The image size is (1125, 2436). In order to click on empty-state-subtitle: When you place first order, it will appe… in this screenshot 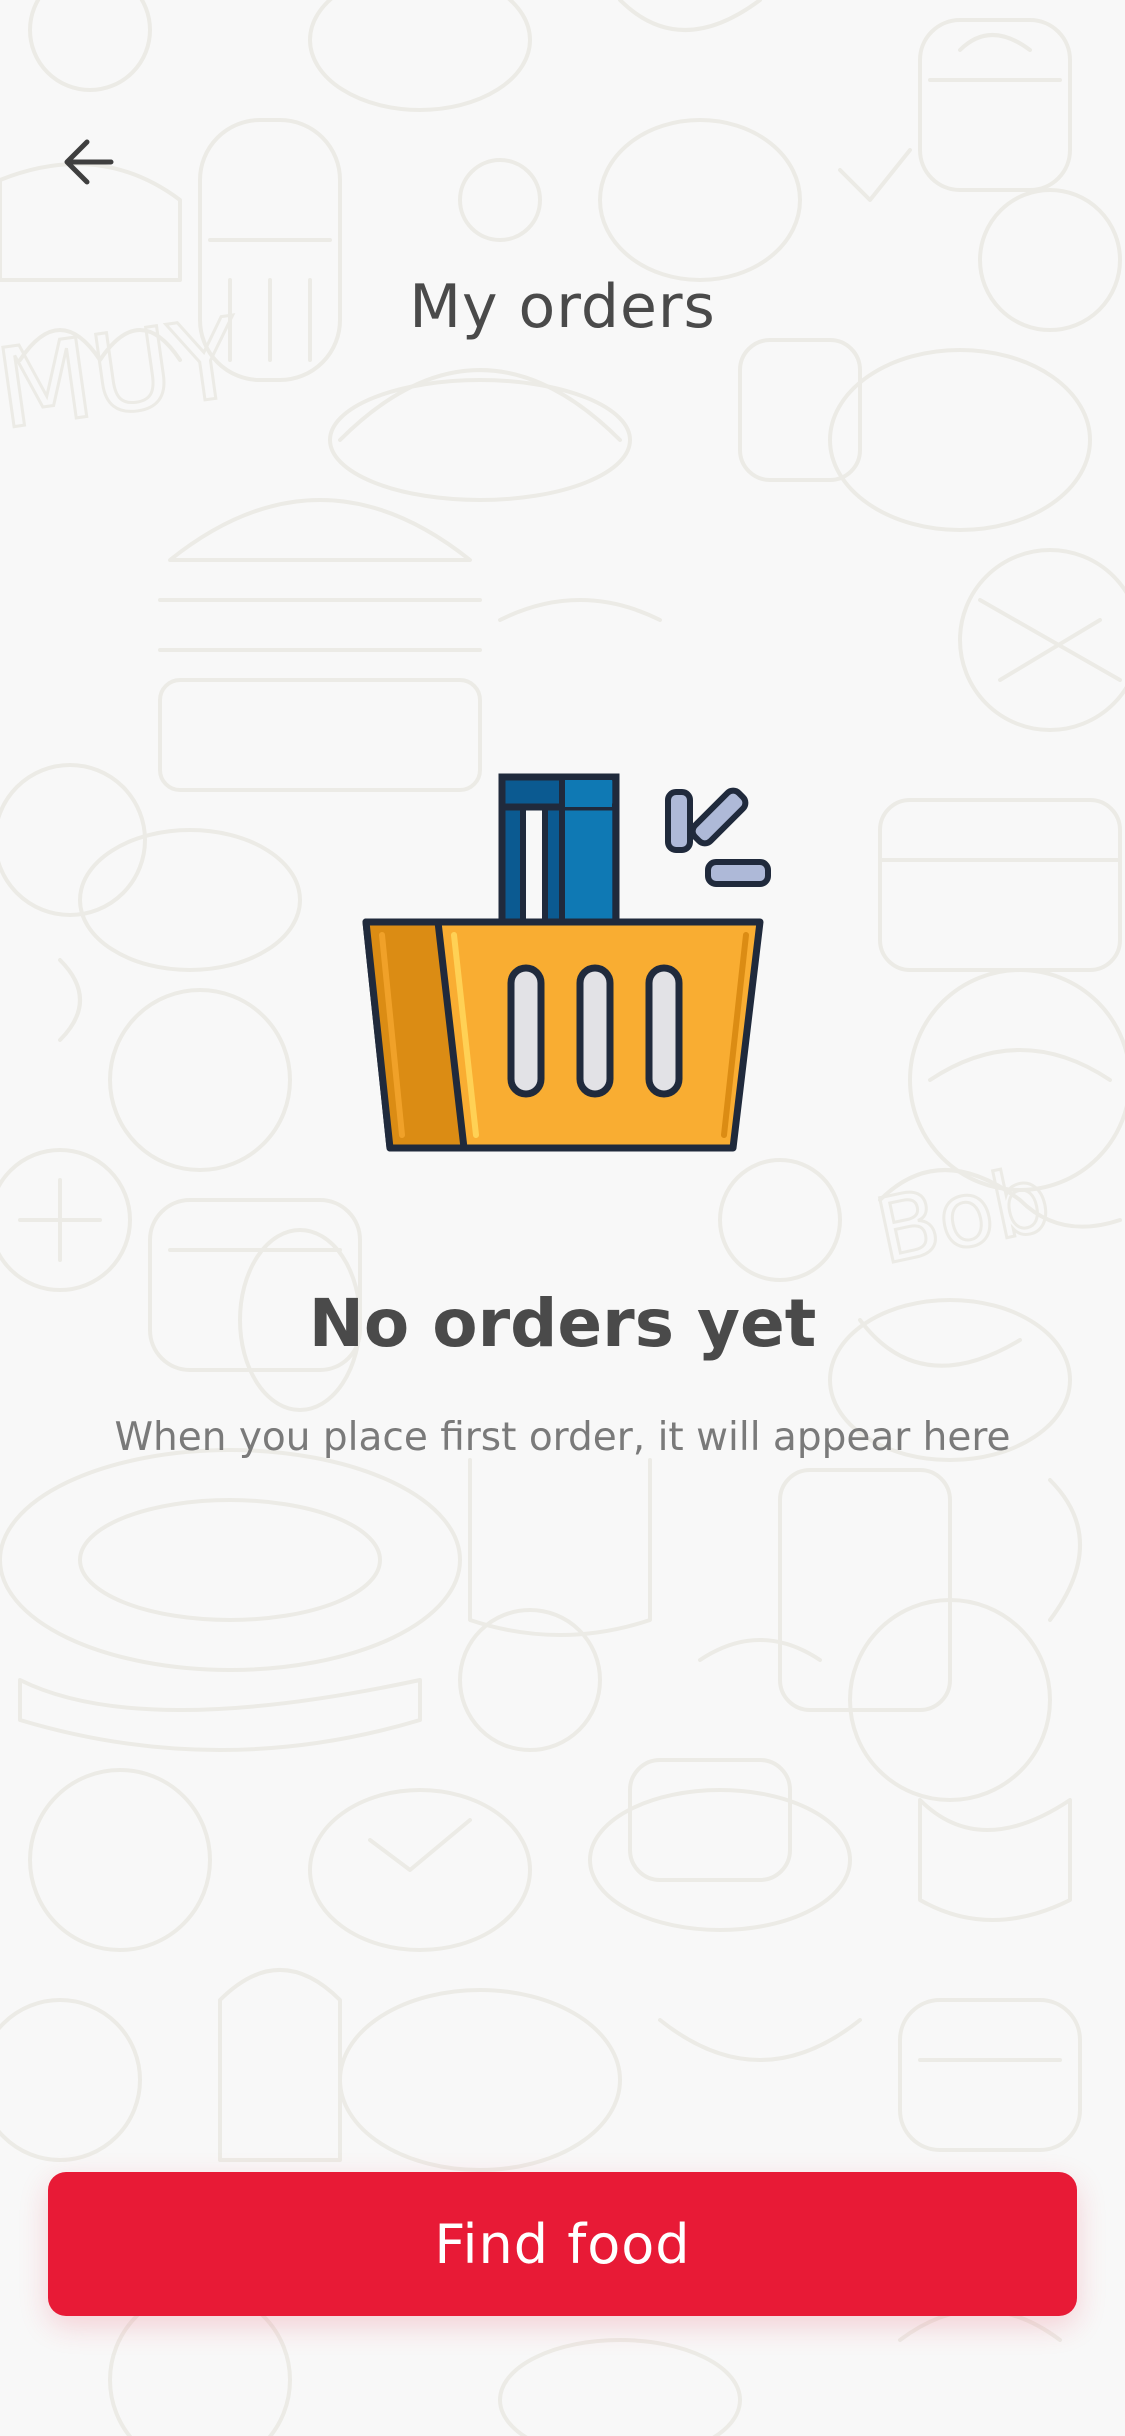, I will do `click(562, 1437)`.